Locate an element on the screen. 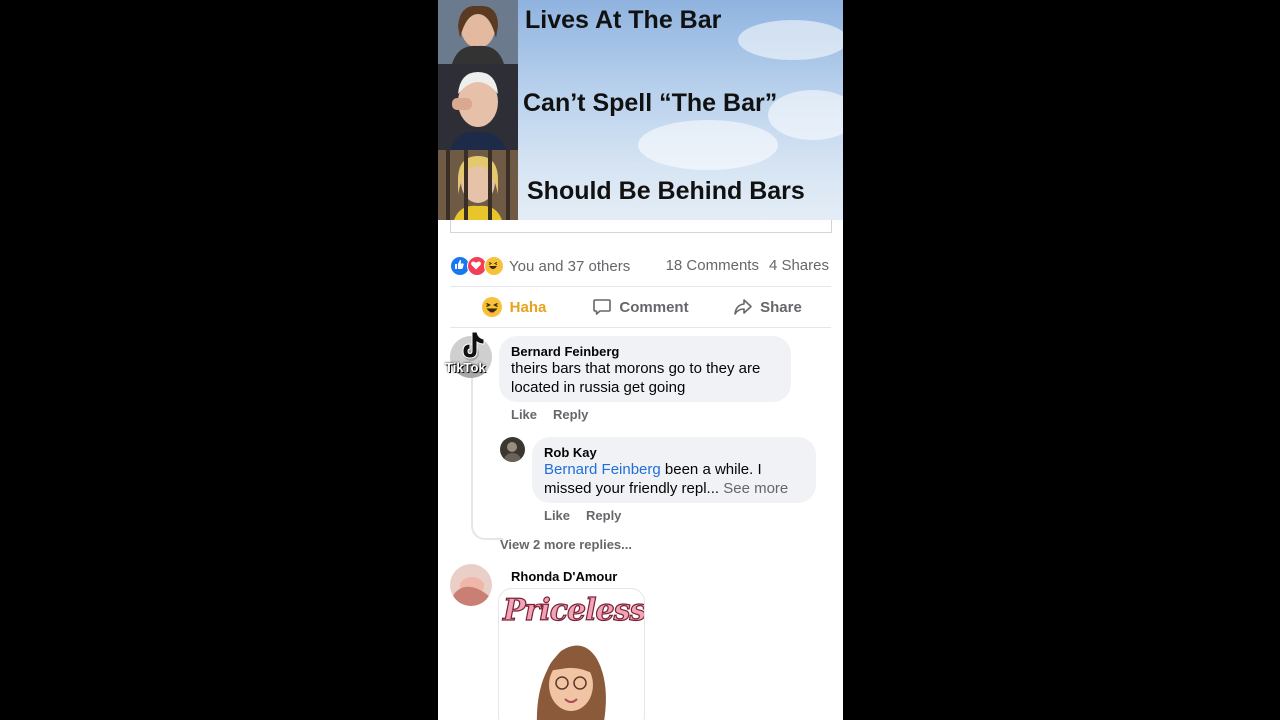  comment-author: Bernard Feinberg is located at coordinates (645, 351).